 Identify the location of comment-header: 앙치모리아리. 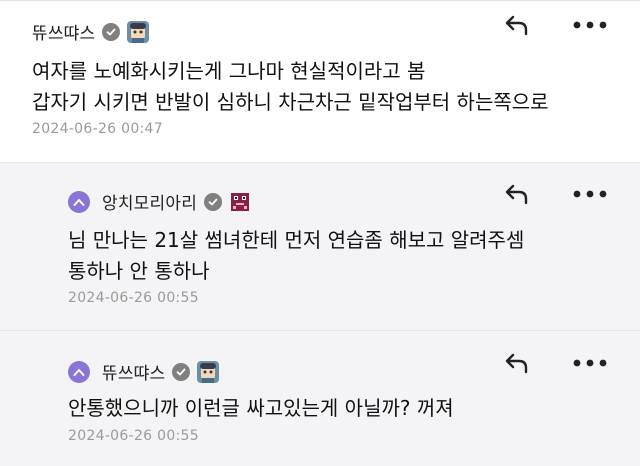
(160, 201).